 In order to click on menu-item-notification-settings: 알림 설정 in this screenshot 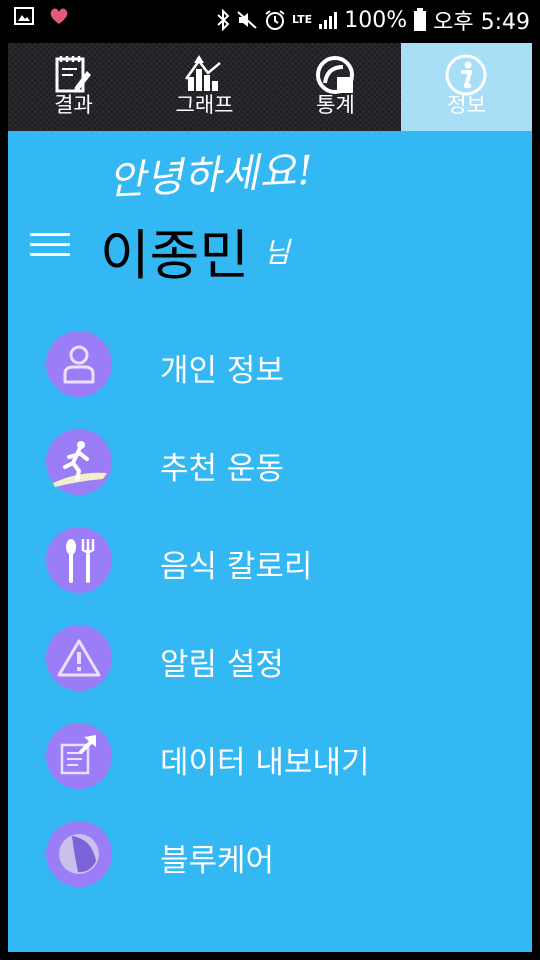, I will do `click(270, 668)`.